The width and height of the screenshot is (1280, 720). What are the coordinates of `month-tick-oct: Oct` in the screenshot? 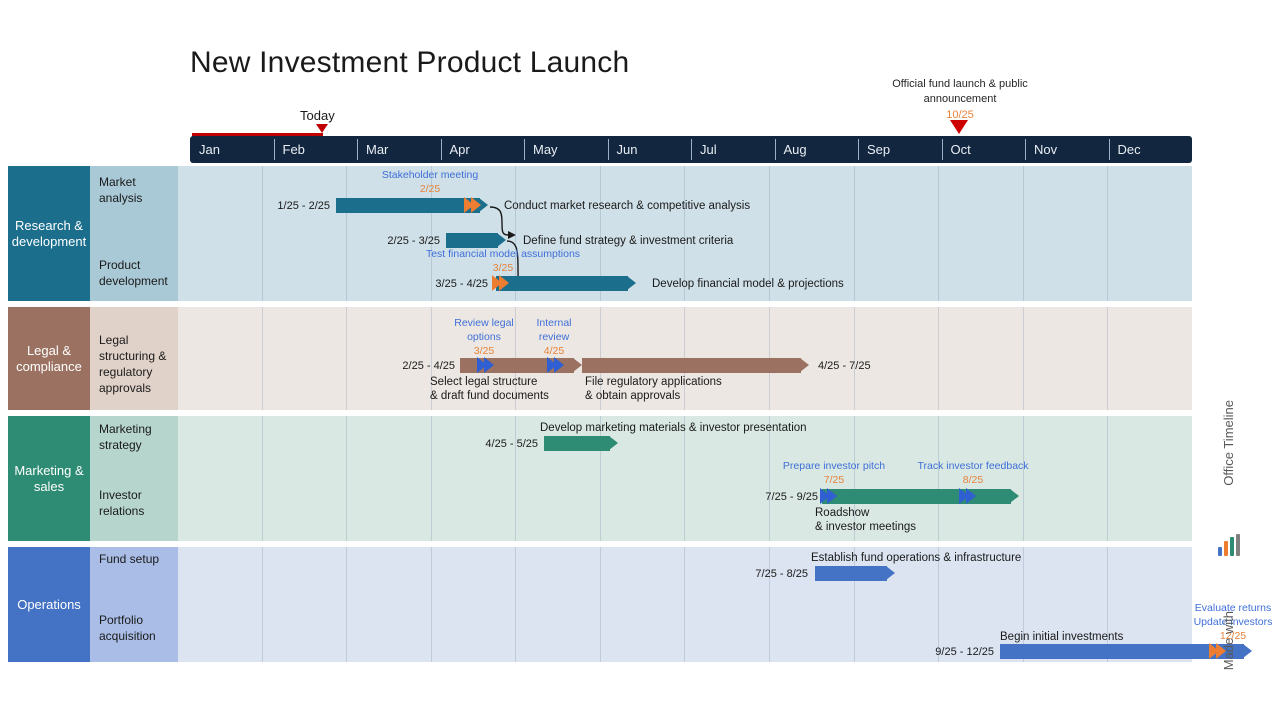 It's located at (983, 149).